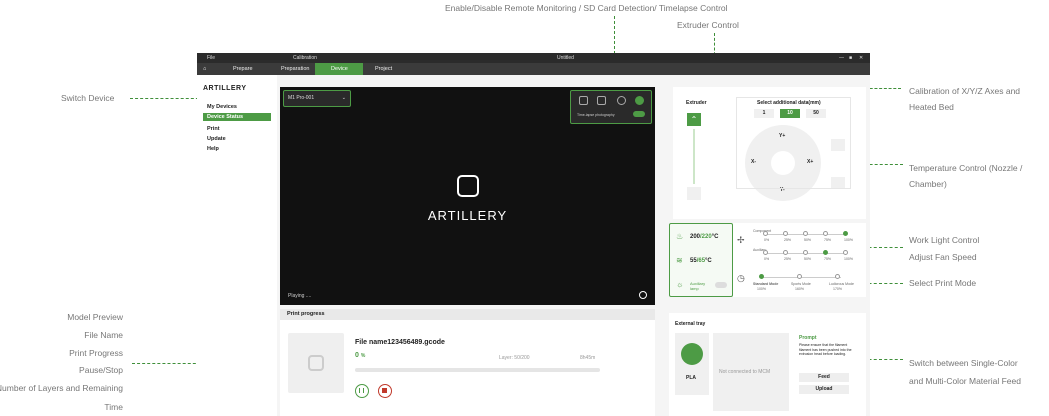 This screenshot has width=1049, height=416. Describe the element at coordinates (944, 240) in the screenshot. I see `annotation-work-light: Work Light Control` at that location.